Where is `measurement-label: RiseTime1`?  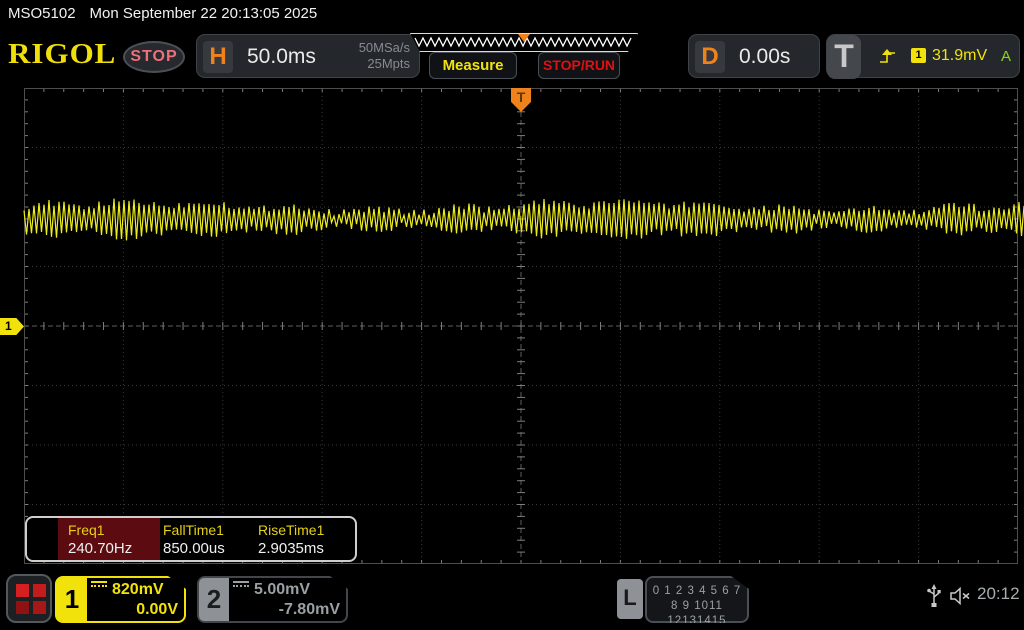 measurement-label: RiseTime1 is located at coordinates (291, 530).